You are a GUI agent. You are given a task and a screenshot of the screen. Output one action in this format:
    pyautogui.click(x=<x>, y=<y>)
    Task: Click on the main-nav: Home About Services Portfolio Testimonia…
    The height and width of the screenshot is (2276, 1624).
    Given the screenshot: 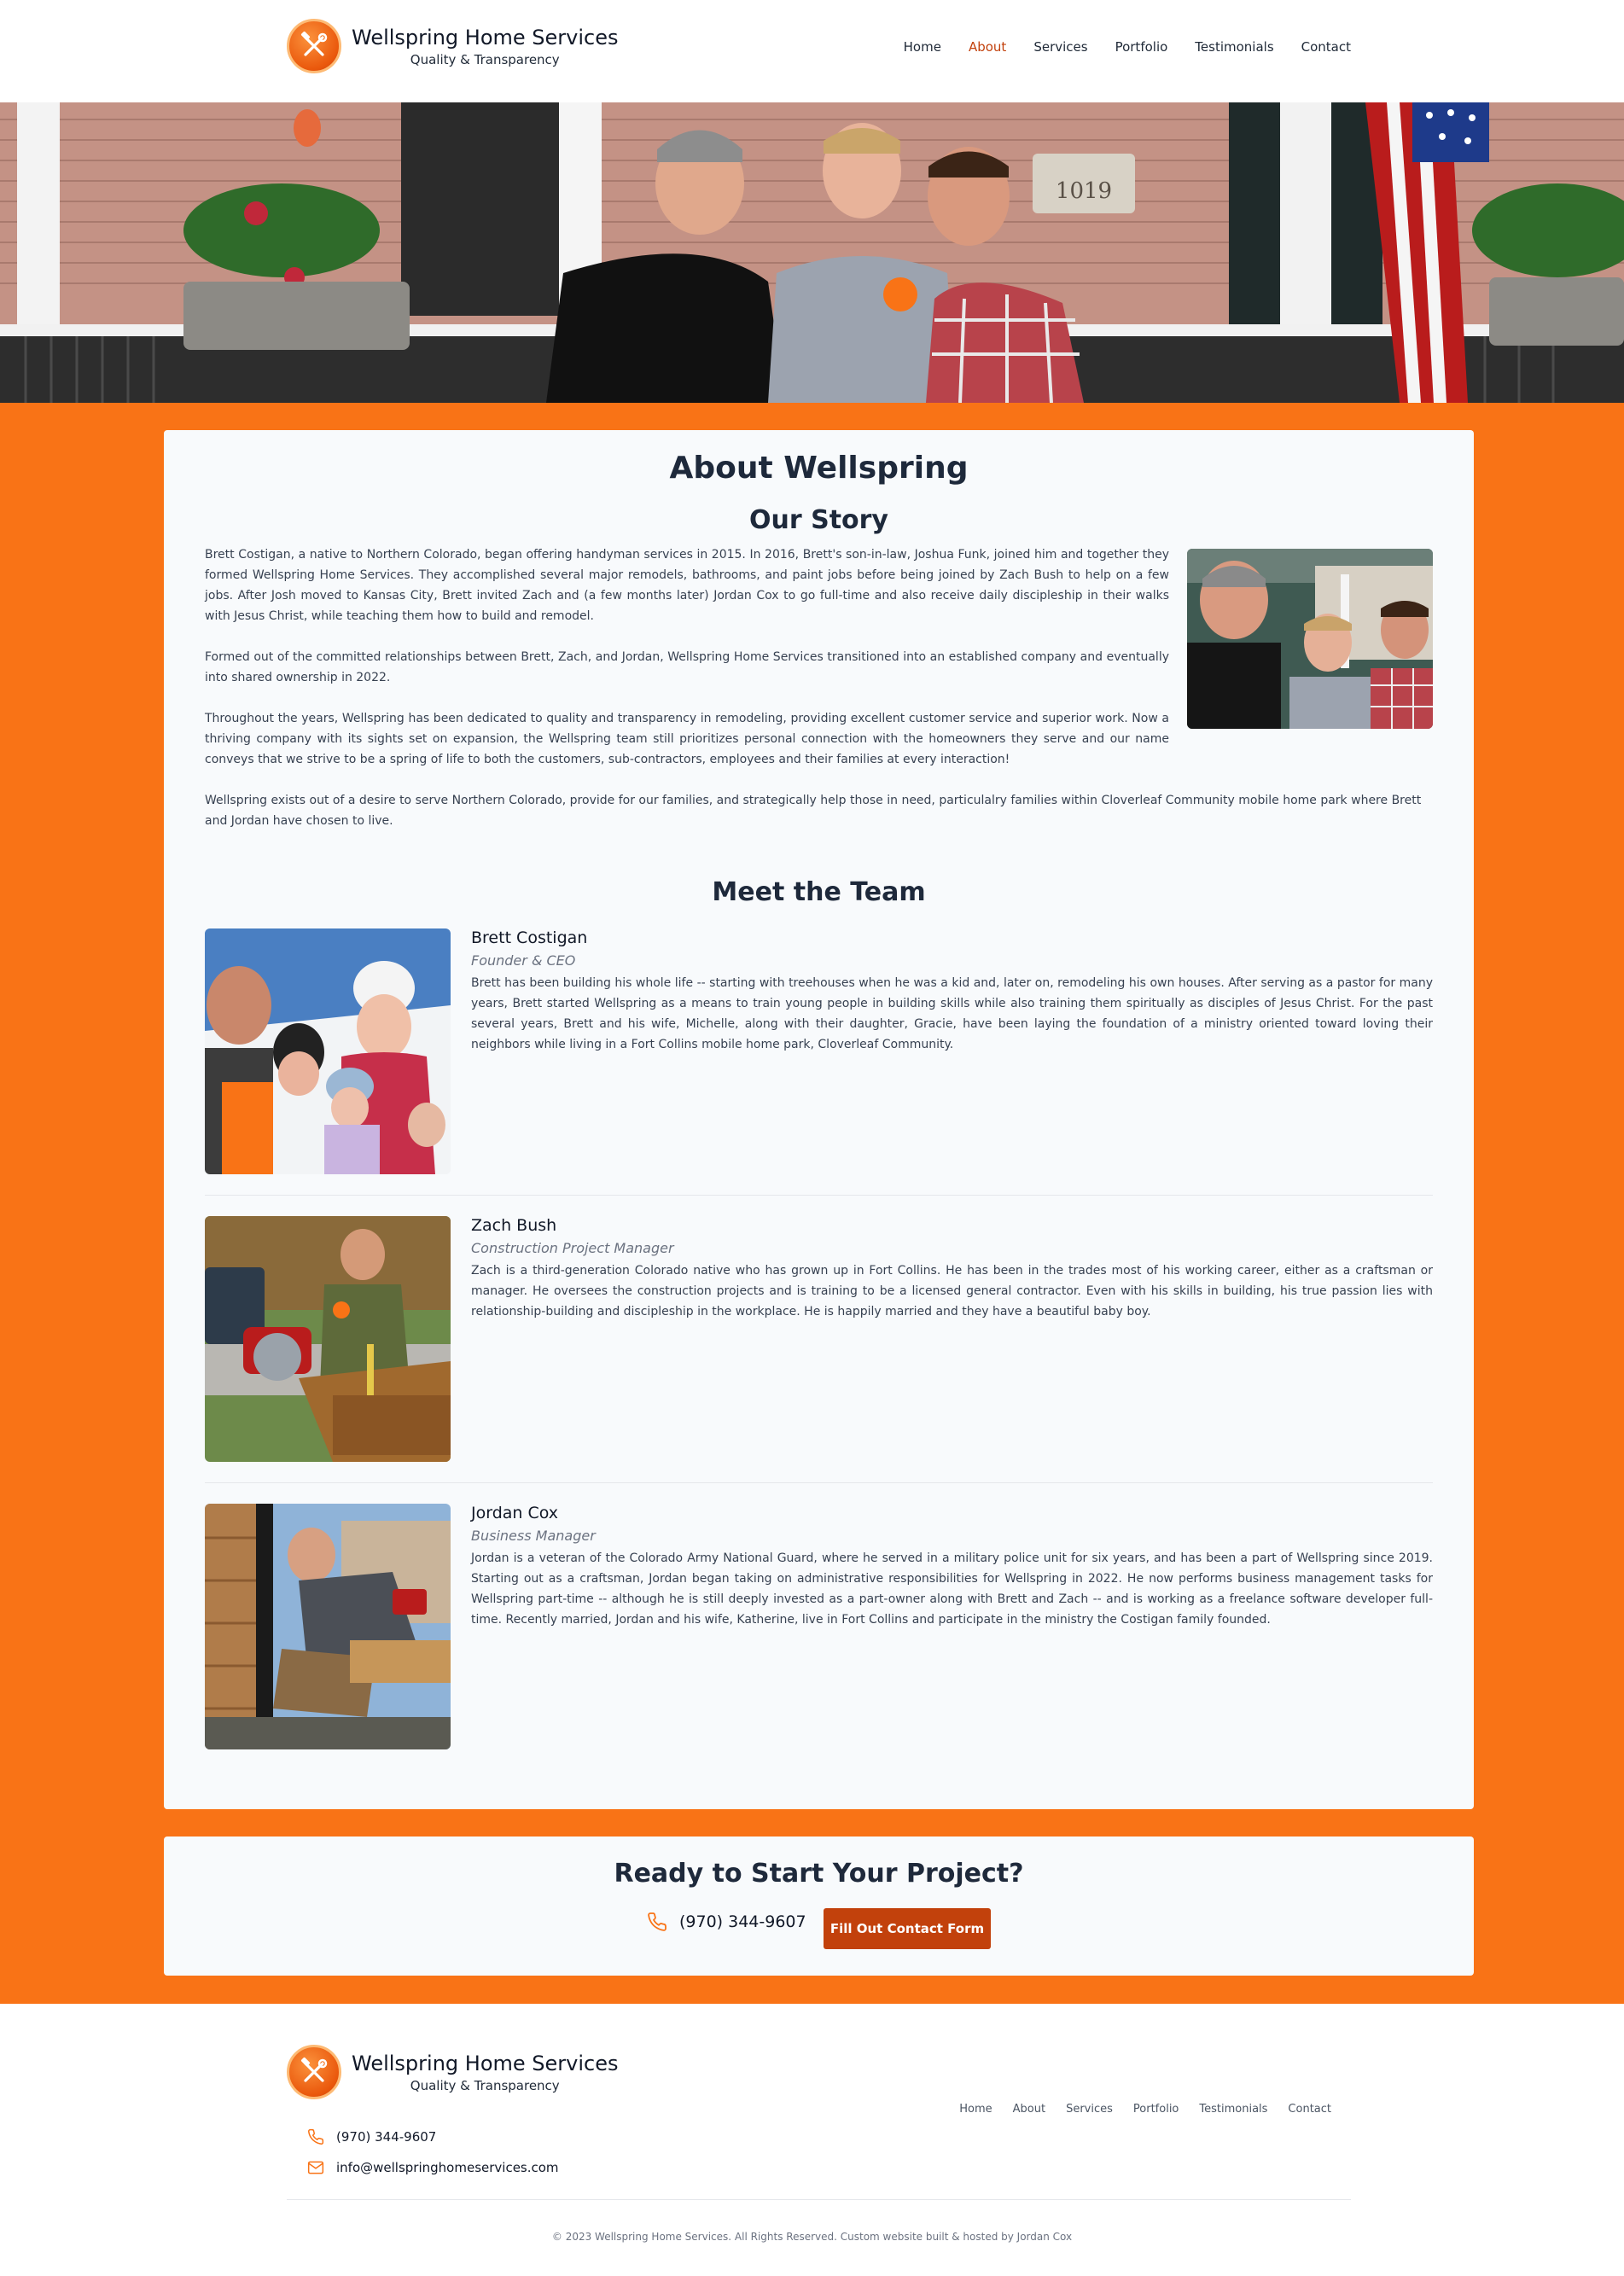 What is the action you would take?
    pyautogui.click(x=1127, y=47)
    